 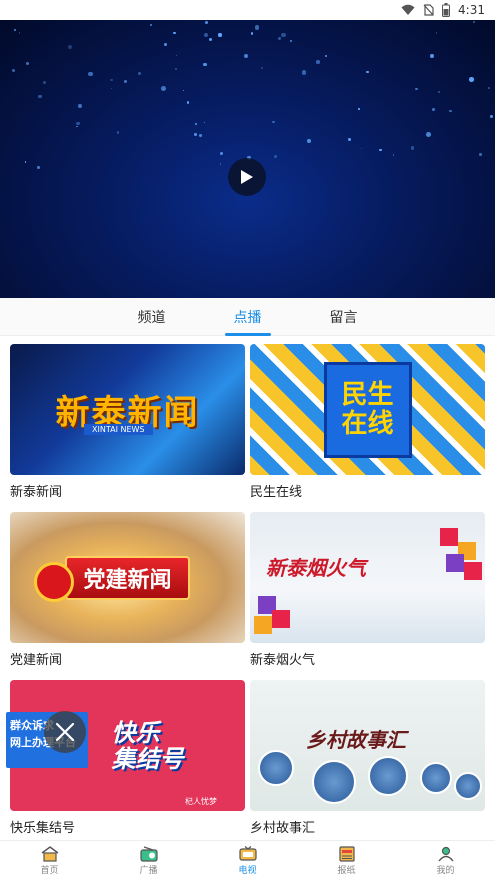 I want to click on program-title: 新泰新闻, so click(x=36, y=492).